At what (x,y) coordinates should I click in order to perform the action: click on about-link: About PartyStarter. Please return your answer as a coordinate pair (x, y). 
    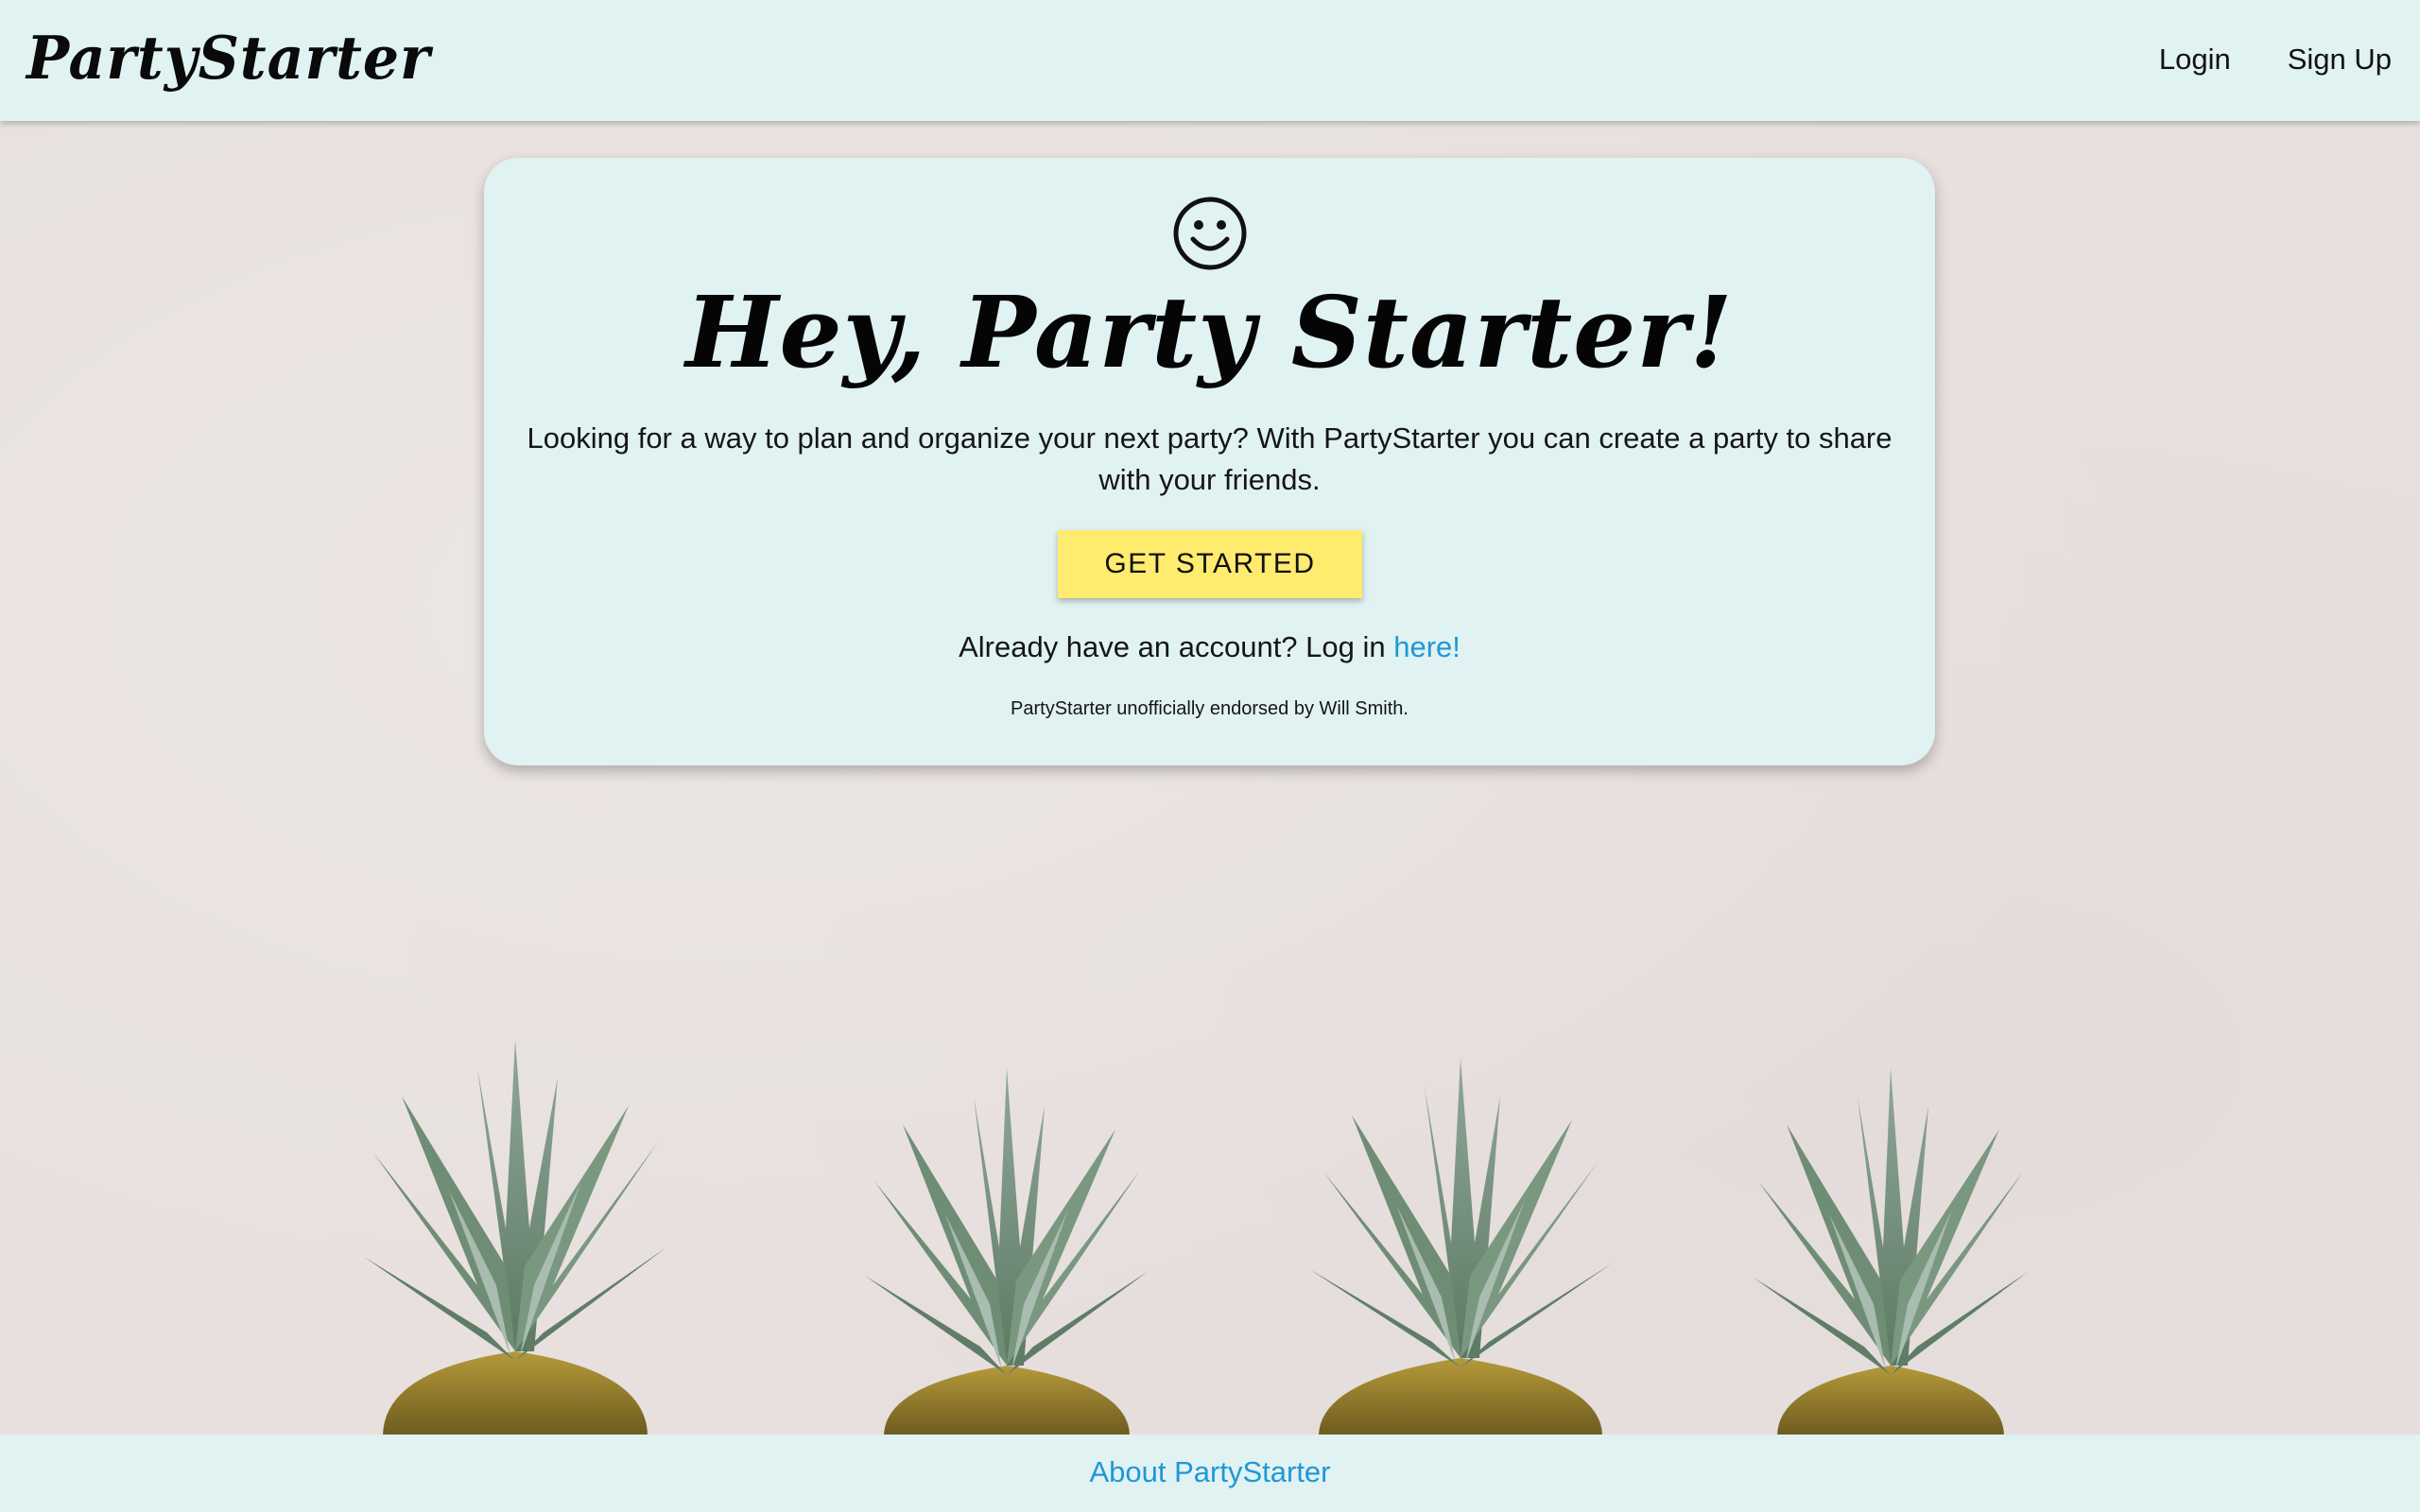
    Looking at the image, I should click on (1210, 1472).